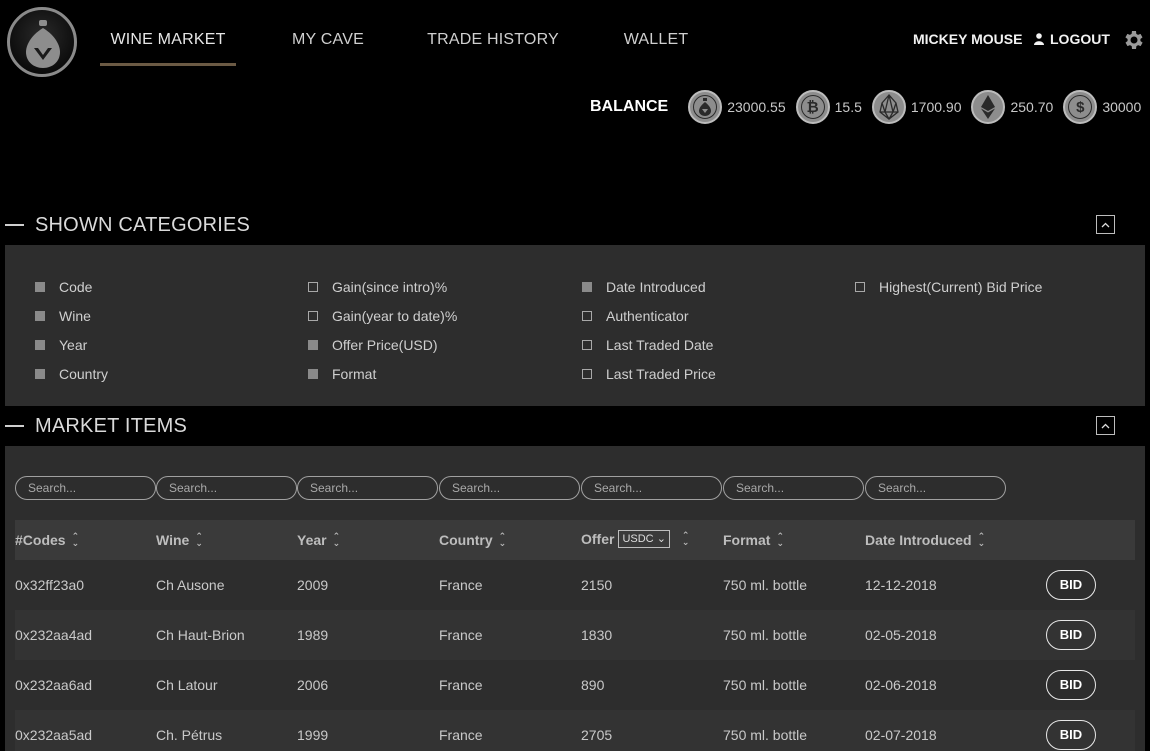 This screenshot has width=1150, height=751. Describe the element at coordinates (597, 735) in the screenshot. I see `cell-offer: 2705` at that location.